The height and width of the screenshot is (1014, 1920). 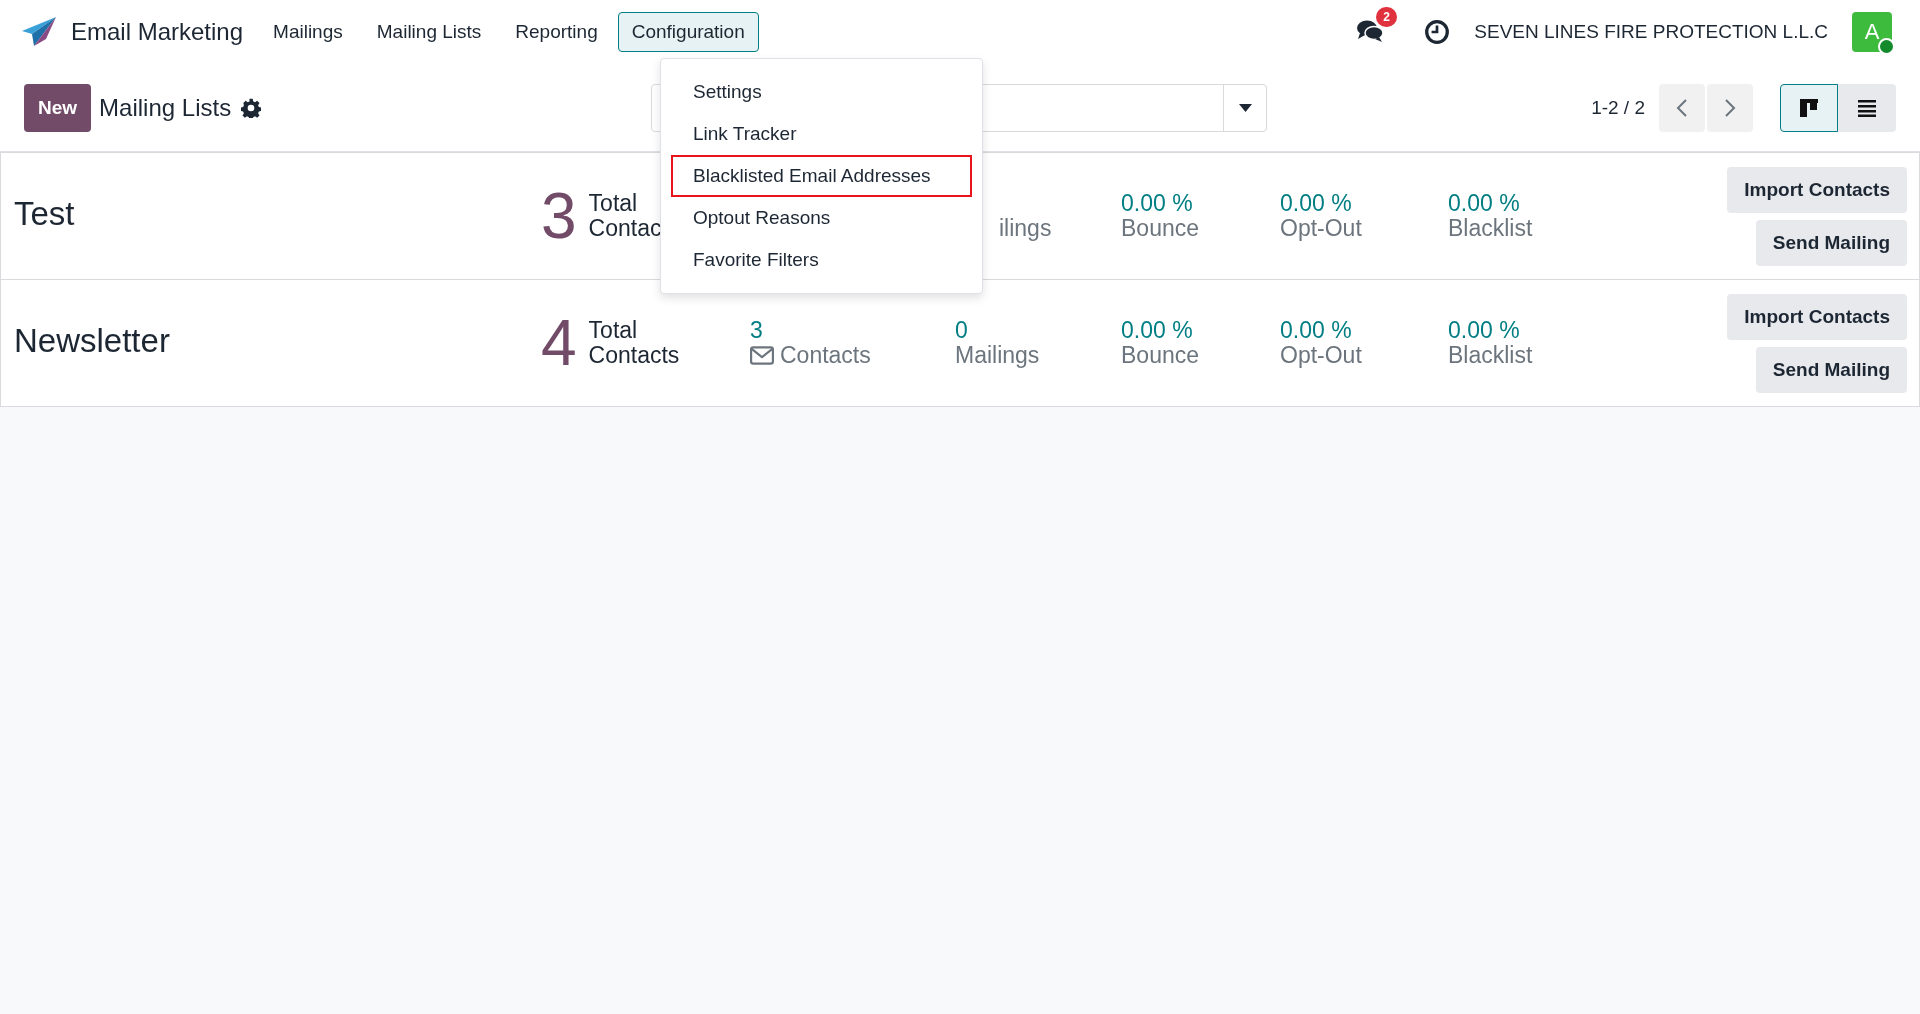 I want to click on kanban-icon, so click(x=1809, y=107).